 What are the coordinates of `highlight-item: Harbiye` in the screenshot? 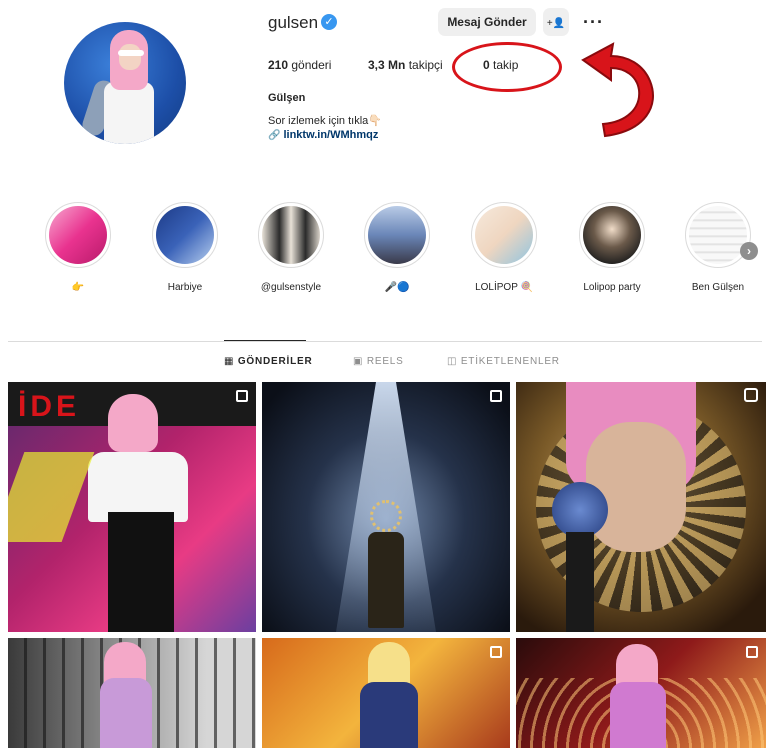 It's located at (185, 247).